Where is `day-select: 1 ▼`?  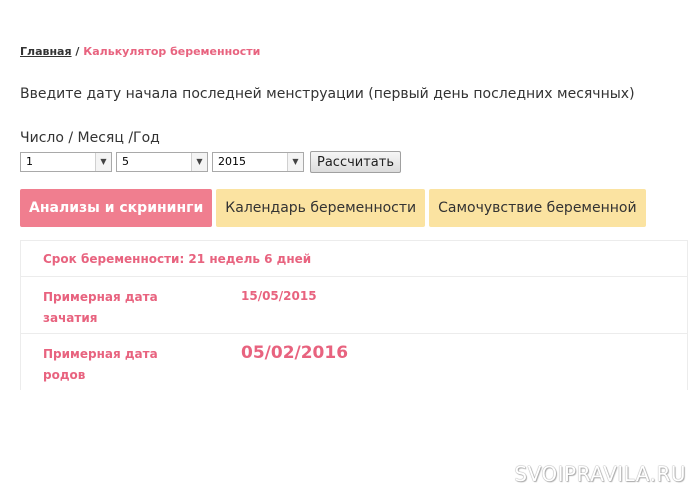 day-select: 1 ▼ is located at coordinates (66, 162).